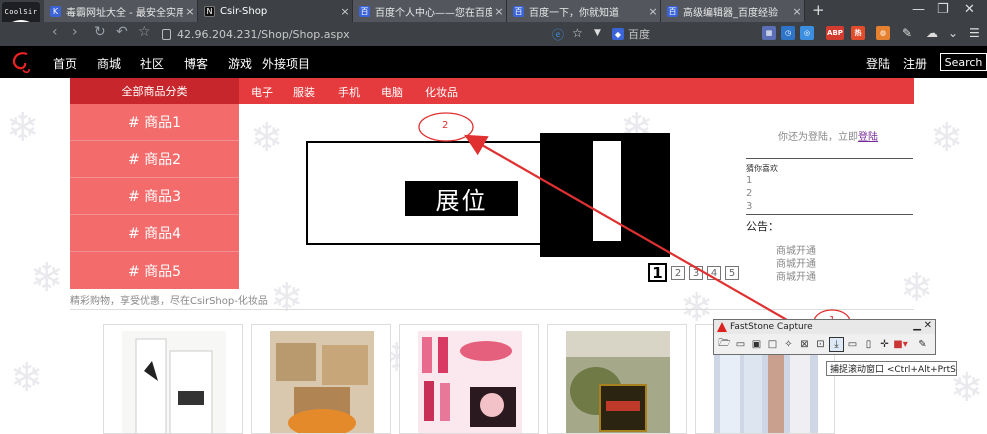 Image resolution: width=987 pixels, height=434 pixels. I want to click on tab-csir-shop: N Csir-Shop ×, so click(275, 11).